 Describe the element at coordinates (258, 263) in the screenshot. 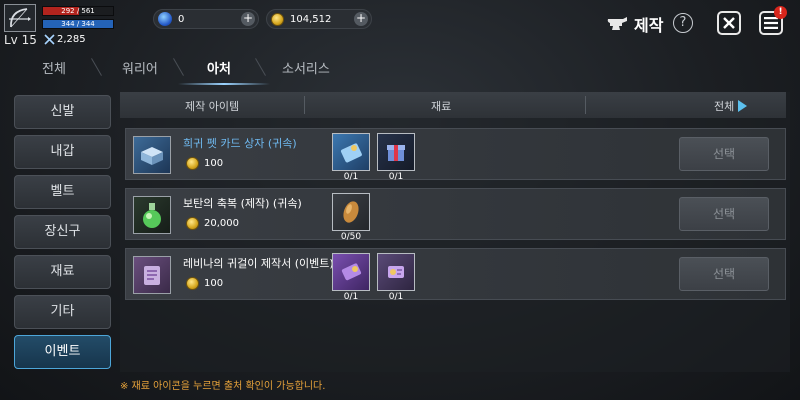

I see `item-name: 레비나의 귀걸이 제작서 (이벤트)` at that location.